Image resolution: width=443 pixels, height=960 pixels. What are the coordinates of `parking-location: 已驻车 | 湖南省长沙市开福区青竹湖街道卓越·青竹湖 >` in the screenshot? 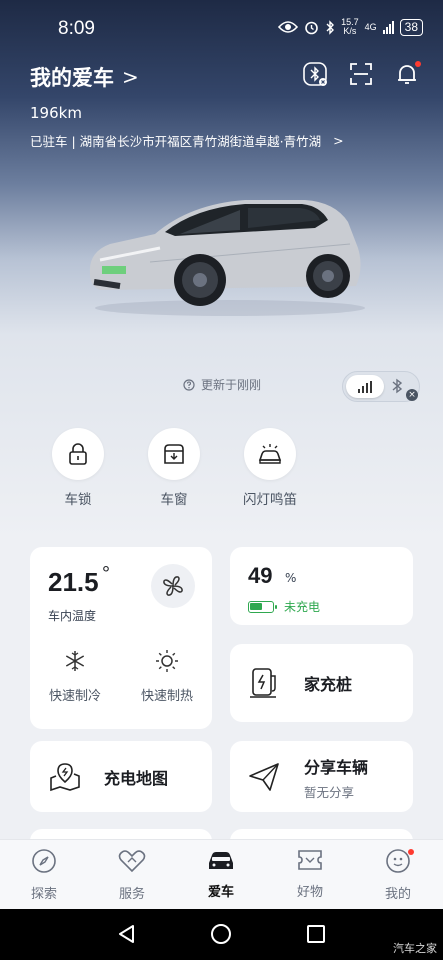 It's located at (187, 140).